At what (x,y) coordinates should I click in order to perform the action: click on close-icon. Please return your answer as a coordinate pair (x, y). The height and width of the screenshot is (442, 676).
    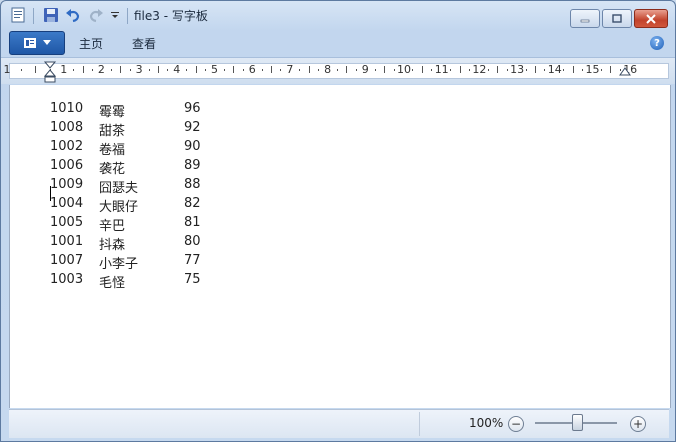
    Looking at the image, I should click on (651, 18).